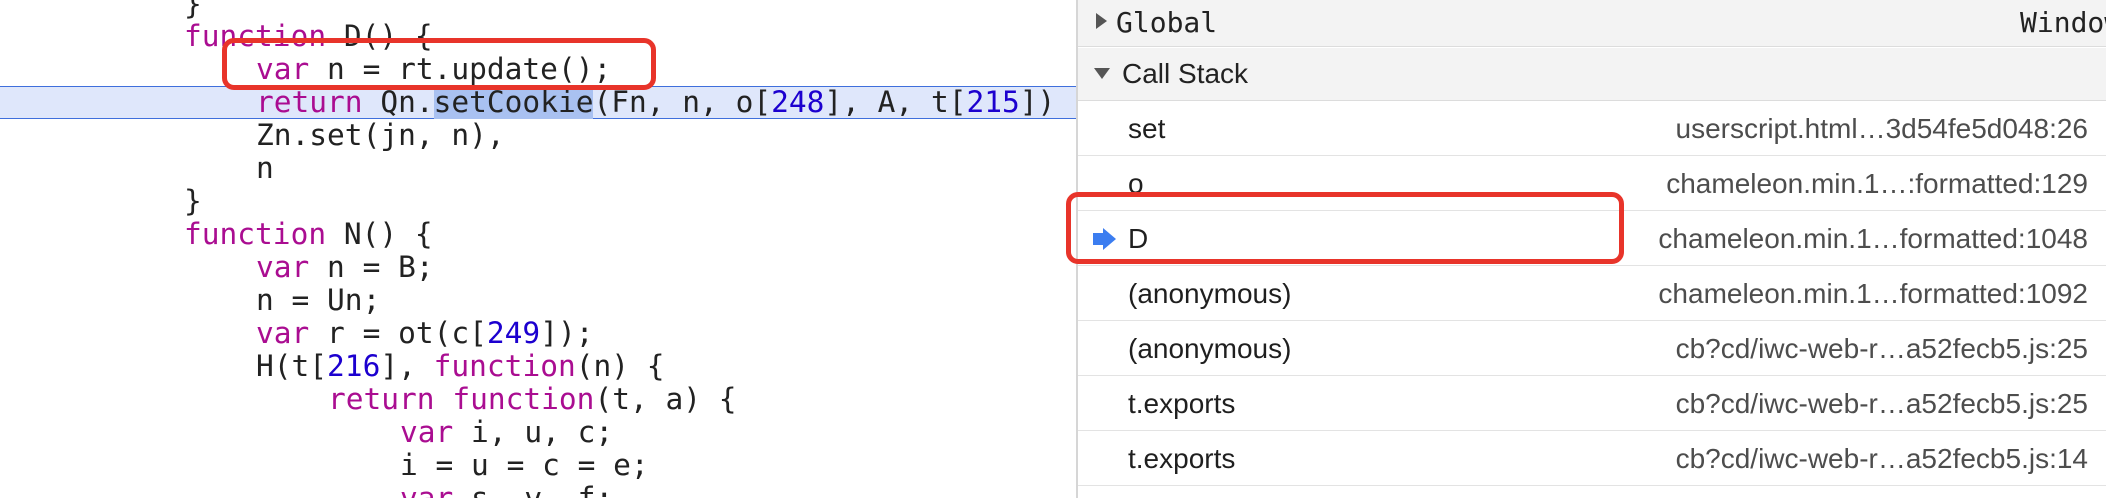 This screenshot has width=2106, height=498. Describe the element at coordinates (1592, 459) in the screenshot. I see `call-stack-frame: t.exports cb?cd/iwc-web-r…a52fecb5.js:14` at that location.